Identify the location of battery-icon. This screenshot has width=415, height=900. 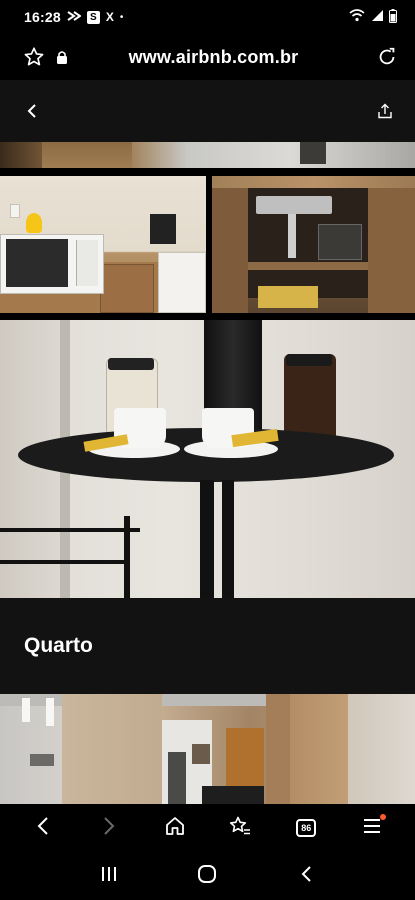
(393, 17).